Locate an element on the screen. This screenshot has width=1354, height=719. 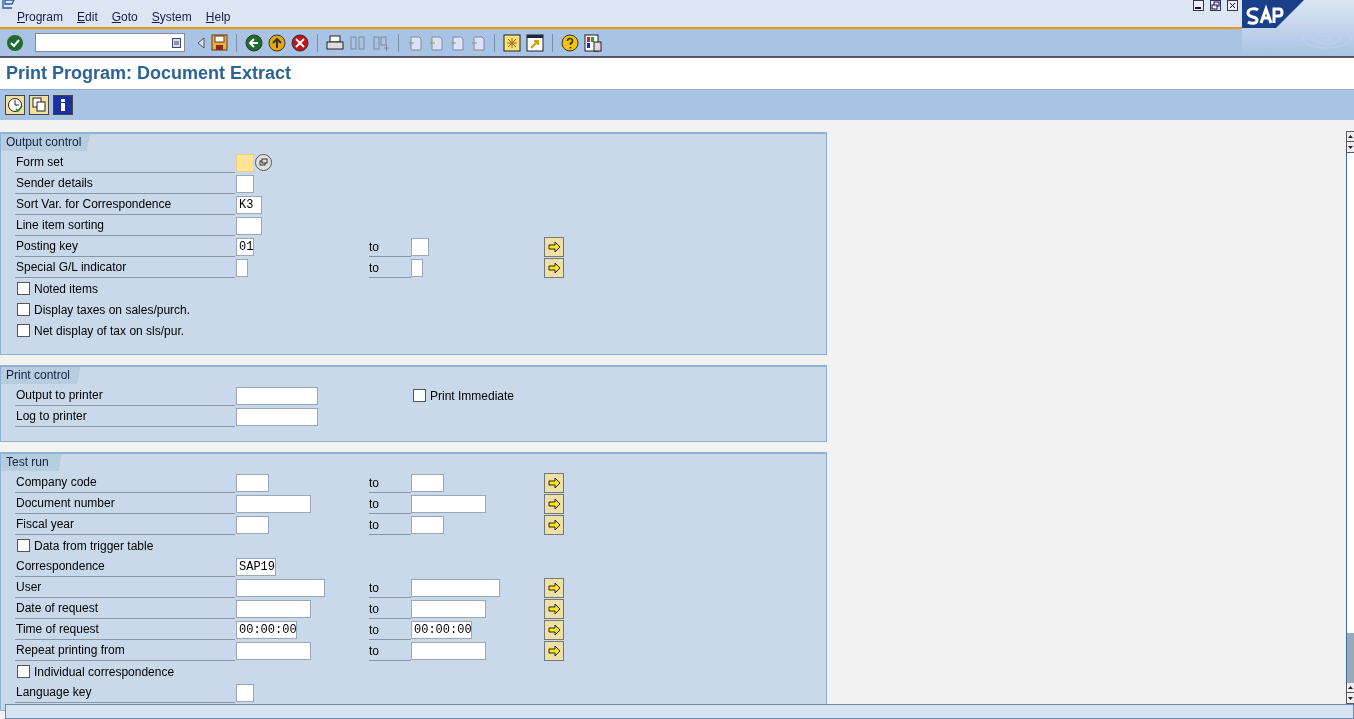
field-label: Date of request is located at coordinates (125, 608).